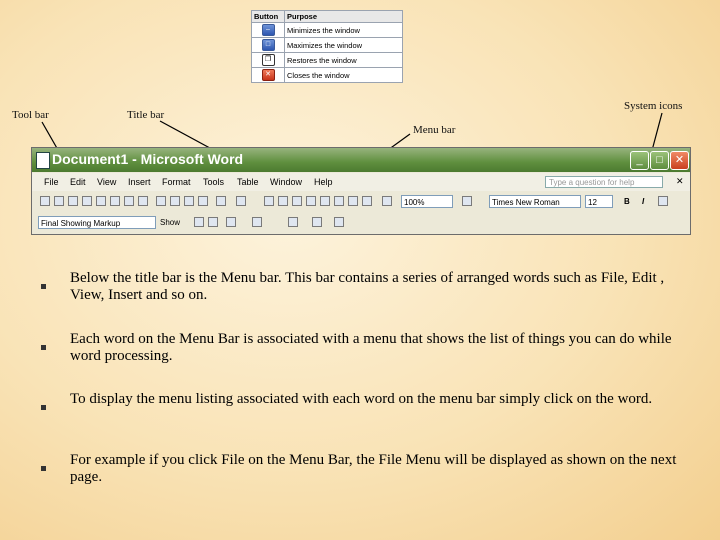  What do you see at coordinates (175, 201) in the screenshot?
I see `copy-icon` at bounding box center [175, 201].